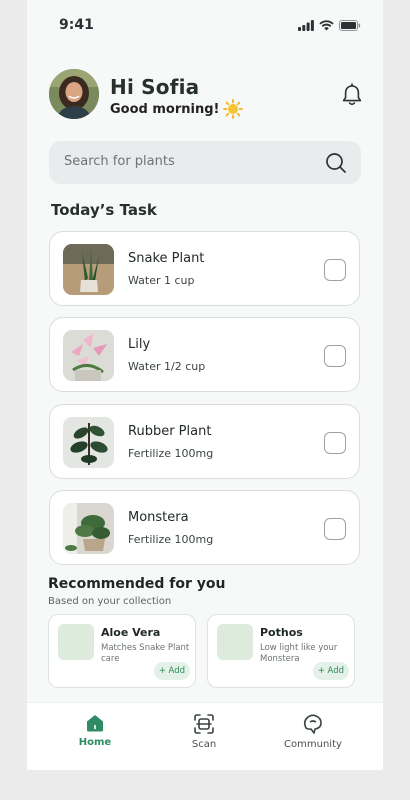 The height and width of the screenshot is (800, 410). What do you see at coordinates (131, 632) in the screenshot?
I see `recommended-plant-name: Aloe Vera` at bounding box center [131, 632].